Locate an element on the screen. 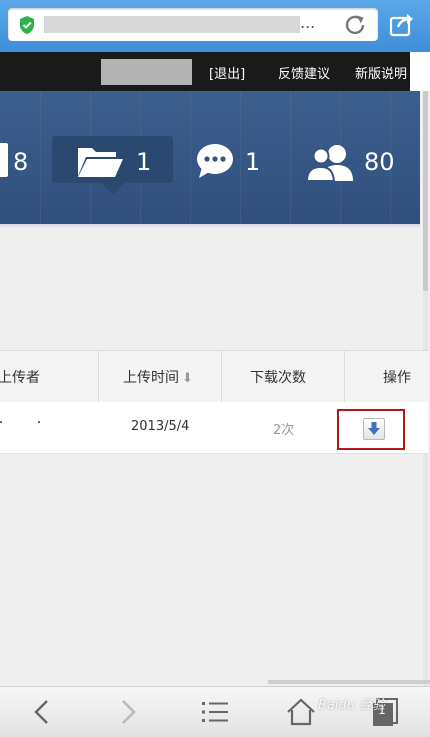 The width and height of the screenshot is (430, 737). users-icon is located at coordinates (329, 163).